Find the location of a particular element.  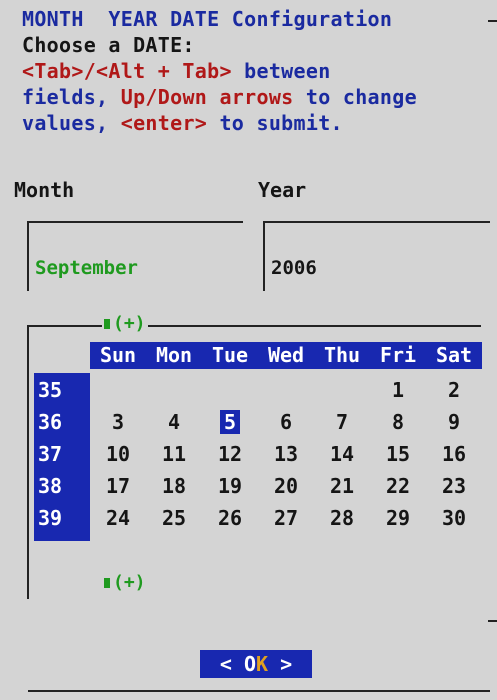

calendar-day: 2 is located at coordinates (454, 390).